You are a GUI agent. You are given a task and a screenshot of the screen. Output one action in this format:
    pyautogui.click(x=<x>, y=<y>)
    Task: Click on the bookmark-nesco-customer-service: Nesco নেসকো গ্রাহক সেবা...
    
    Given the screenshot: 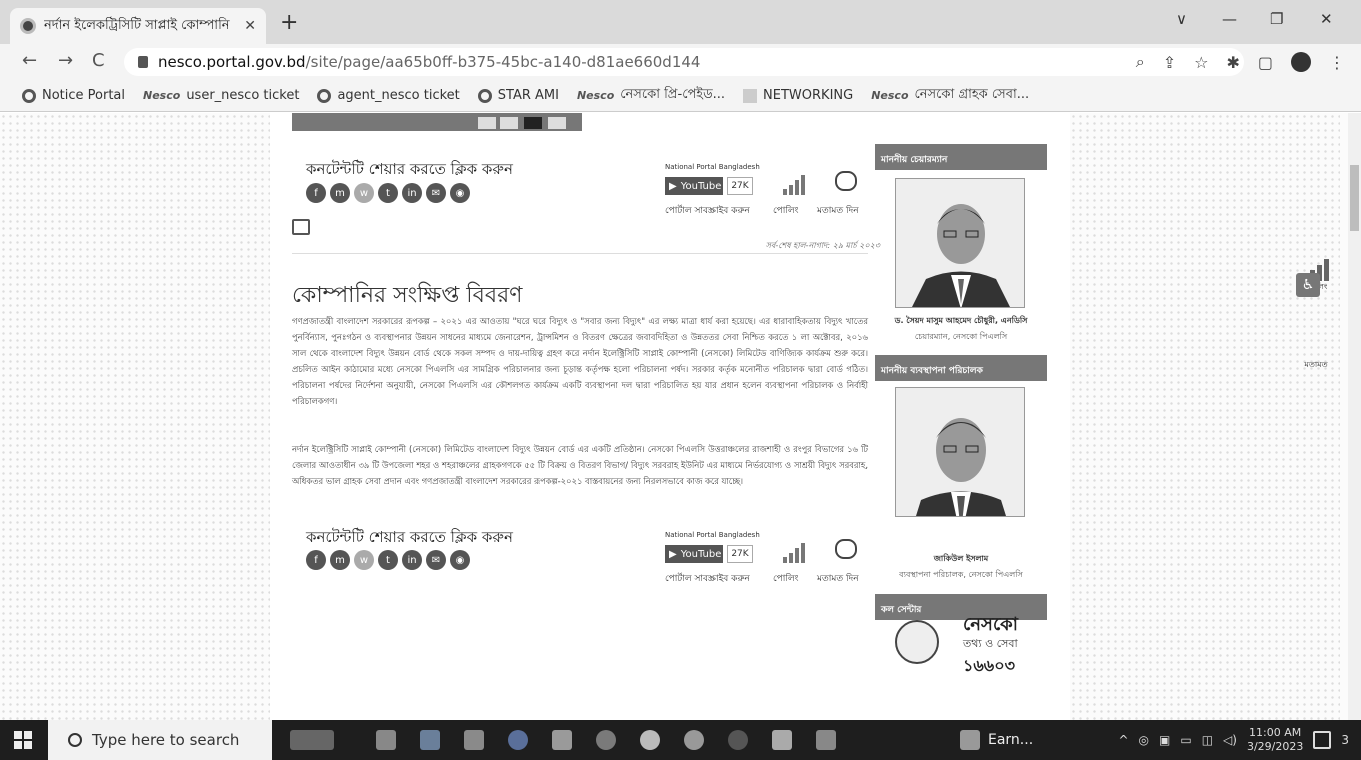 What is the action you would take?
    pyautogui.click(x=950, y=95)
    